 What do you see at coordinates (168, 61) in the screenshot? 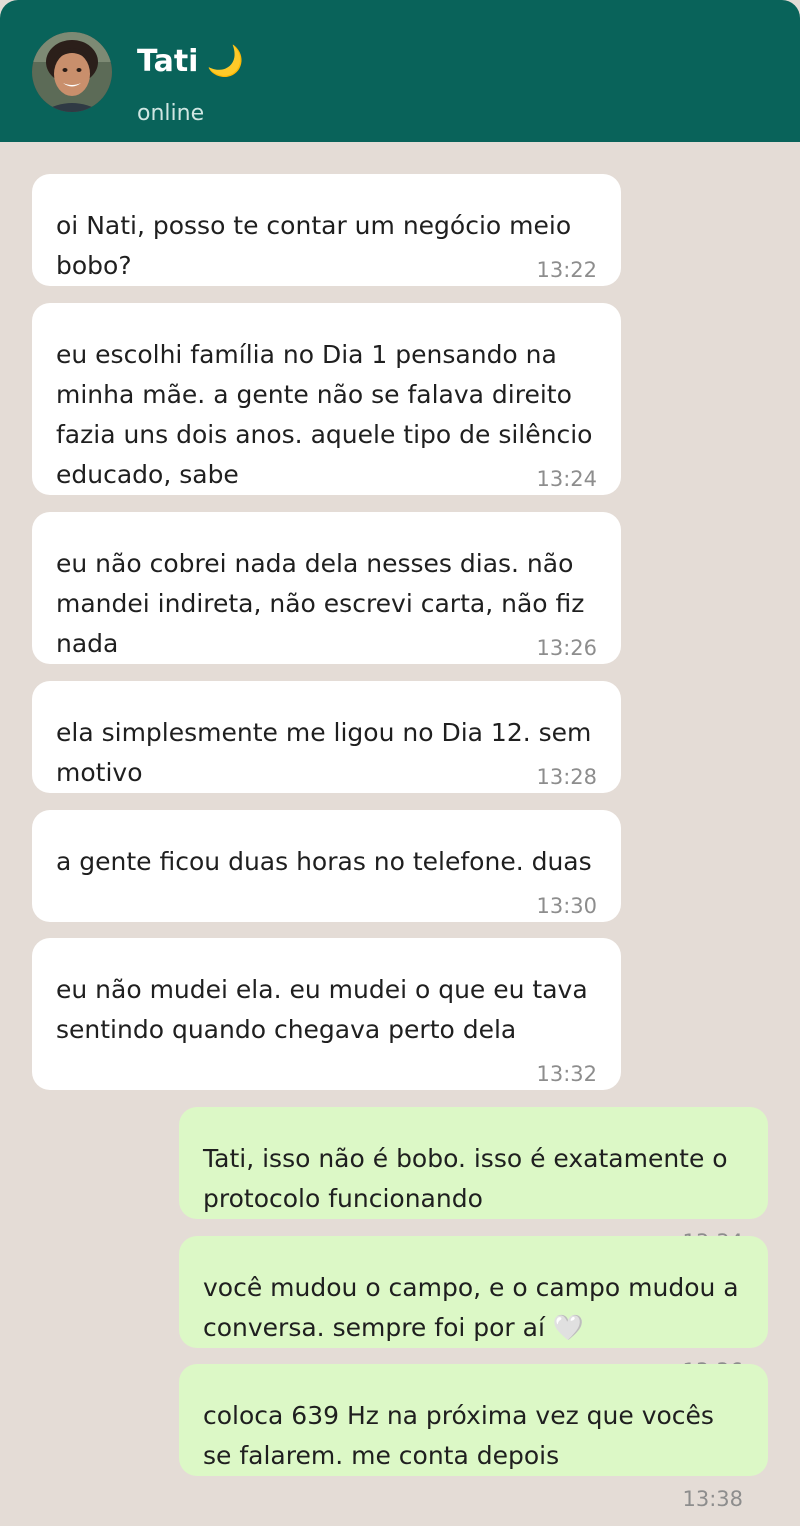
I see `contact-name-text: Tati` at bounding box center [168, 61].